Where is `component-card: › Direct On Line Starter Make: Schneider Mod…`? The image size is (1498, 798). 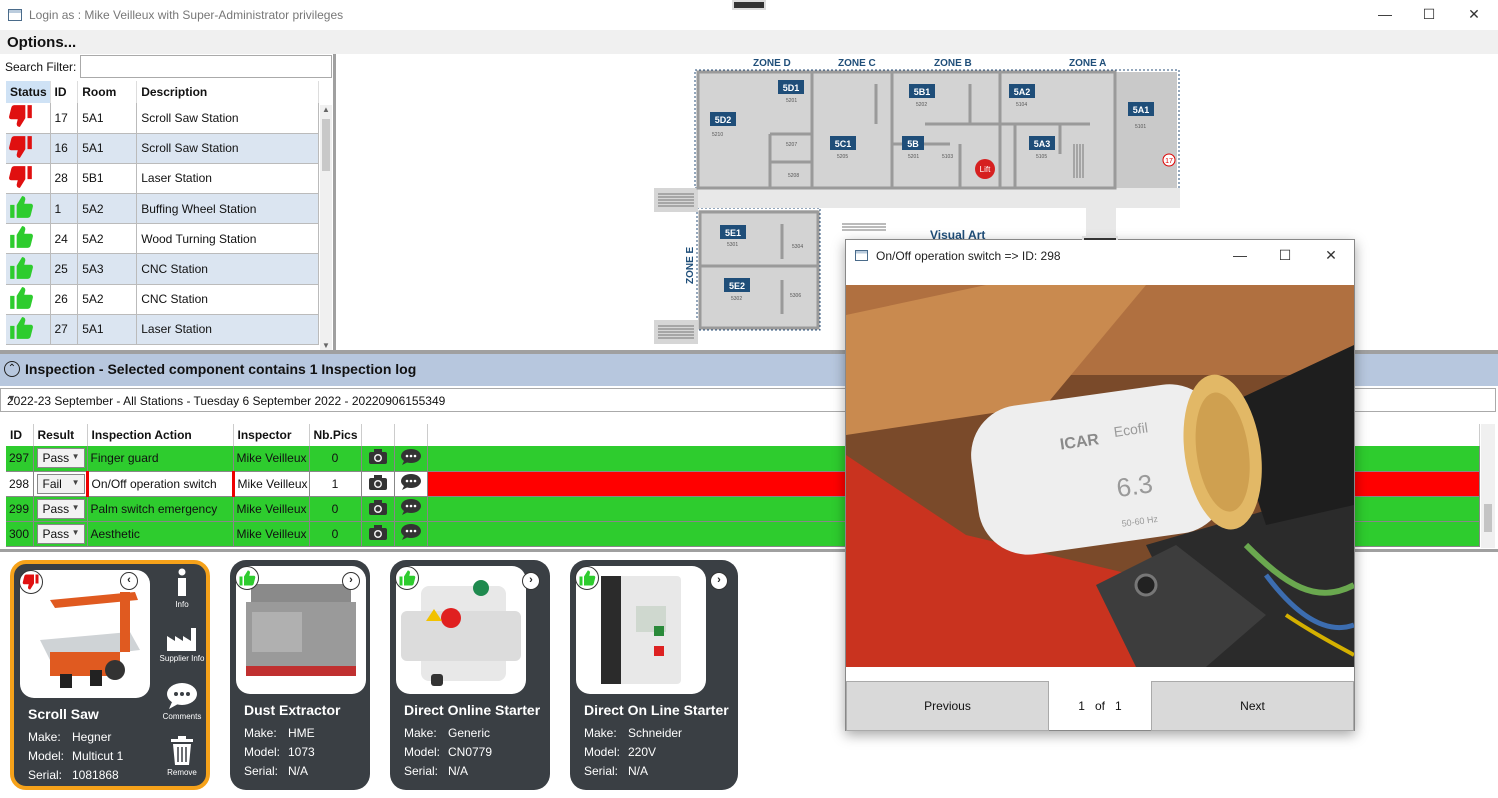
component-card: › Direct On Line Starter Make: Schneider Mod… is located at coordinates (654, 675).